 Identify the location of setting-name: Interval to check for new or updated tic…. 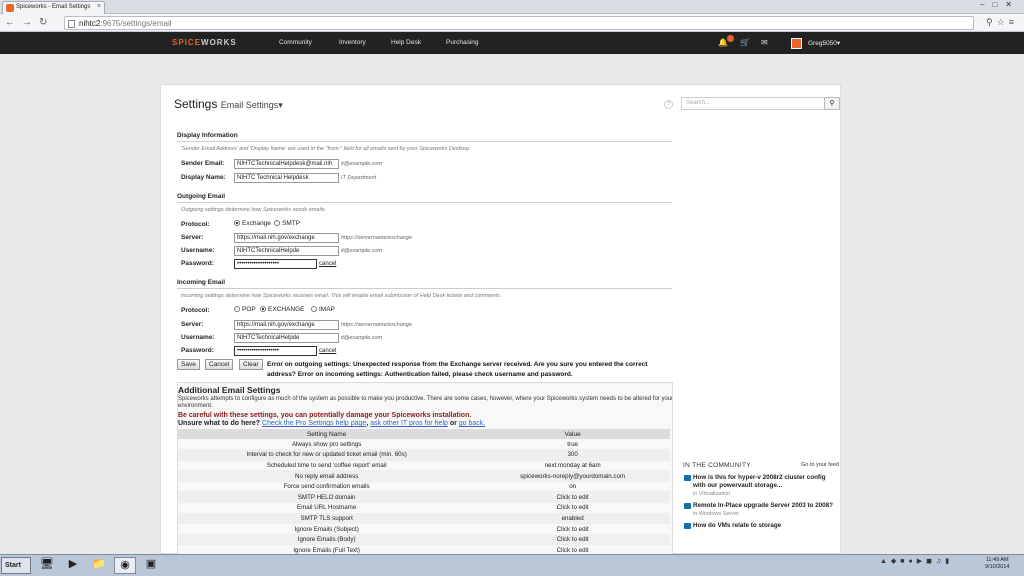
(327, 455).